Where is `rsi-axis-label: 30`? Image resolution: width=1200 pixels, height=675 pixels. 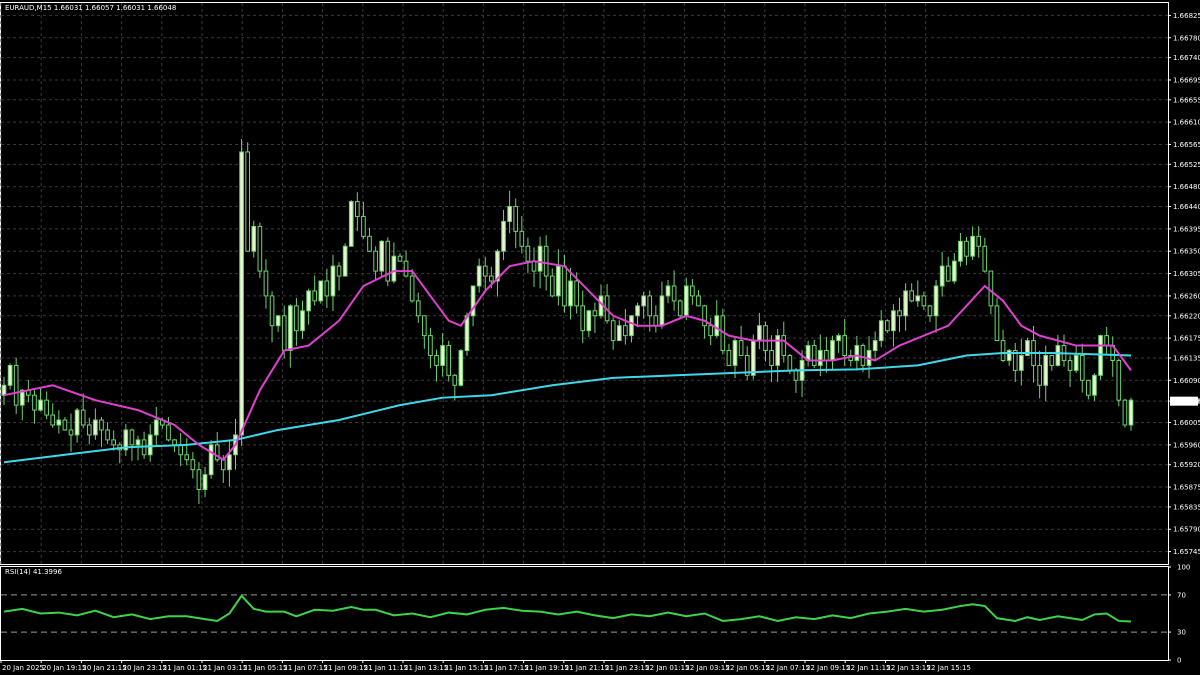 rsi-axis-label: 30 is located at coordinates (1181, 633).